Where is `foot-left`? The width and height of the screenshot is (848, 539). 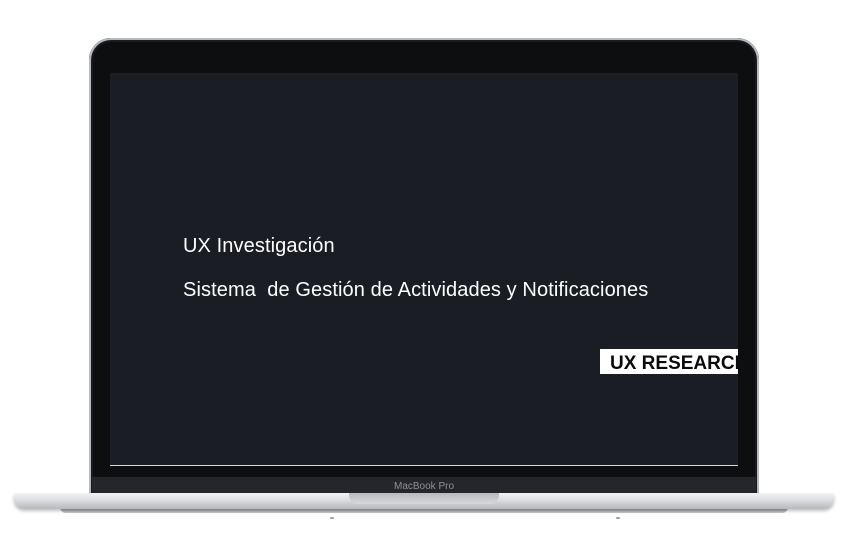 foot-left is located at coordinates (332, 518).